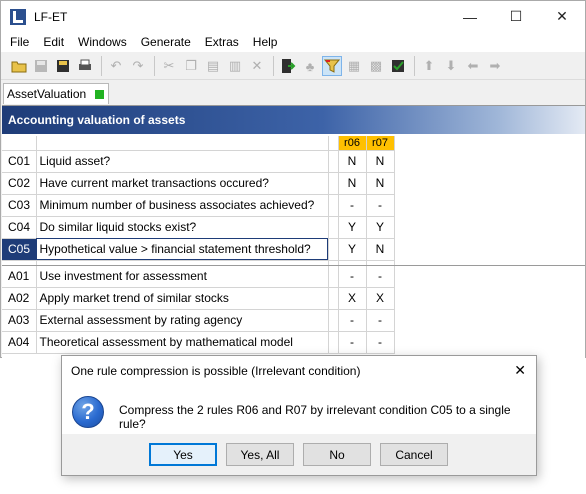 The image size is (586, 494). I want to click on rule-header: r06, so click(352, 143).